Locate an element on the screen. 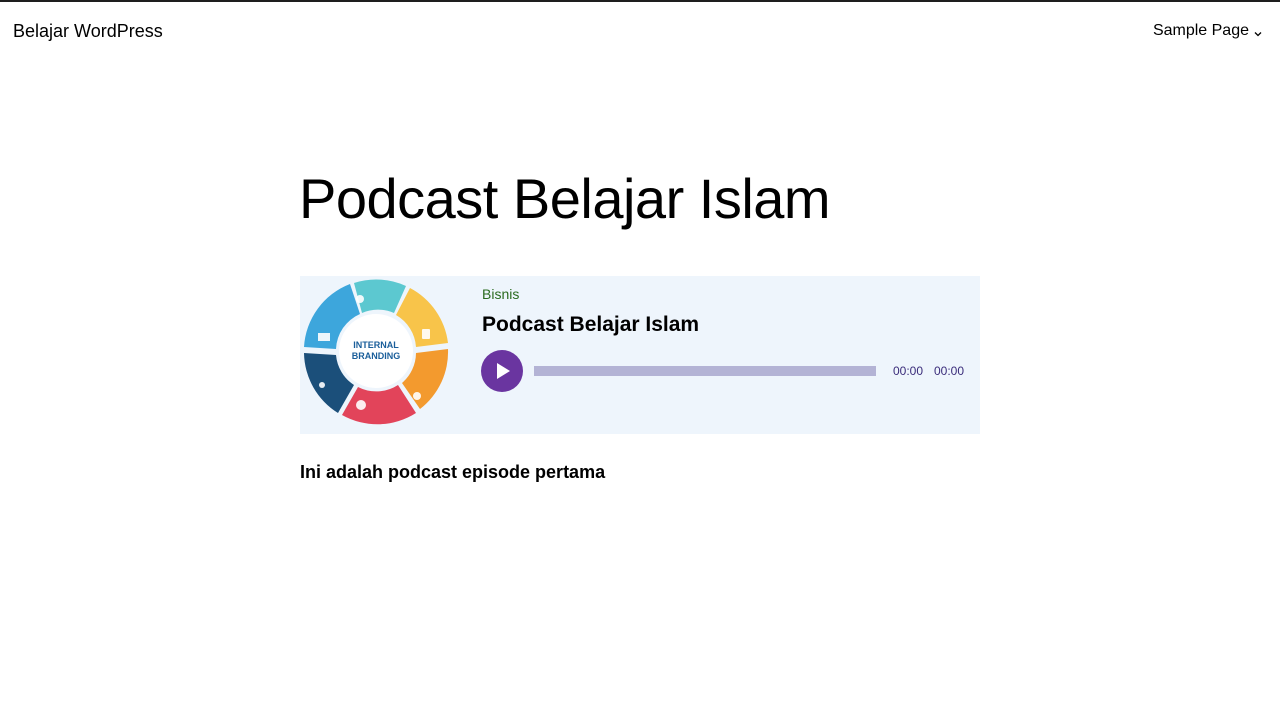 The height and width of the screenshot is (720, 1280). chevron-down-icon is located at coordinates (1258, 31).